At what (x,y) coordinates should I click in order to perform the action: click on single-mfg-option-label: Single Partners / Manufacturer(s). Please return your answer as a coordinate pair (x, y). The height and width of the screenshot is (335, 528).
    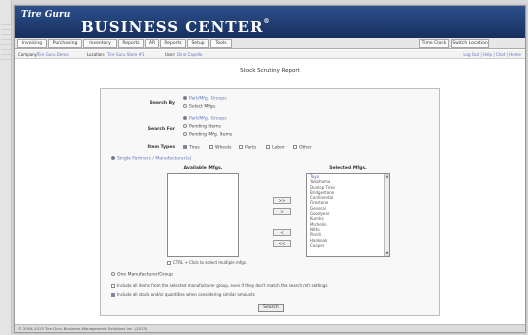
    Looking at the image, I should click on (154, 159).